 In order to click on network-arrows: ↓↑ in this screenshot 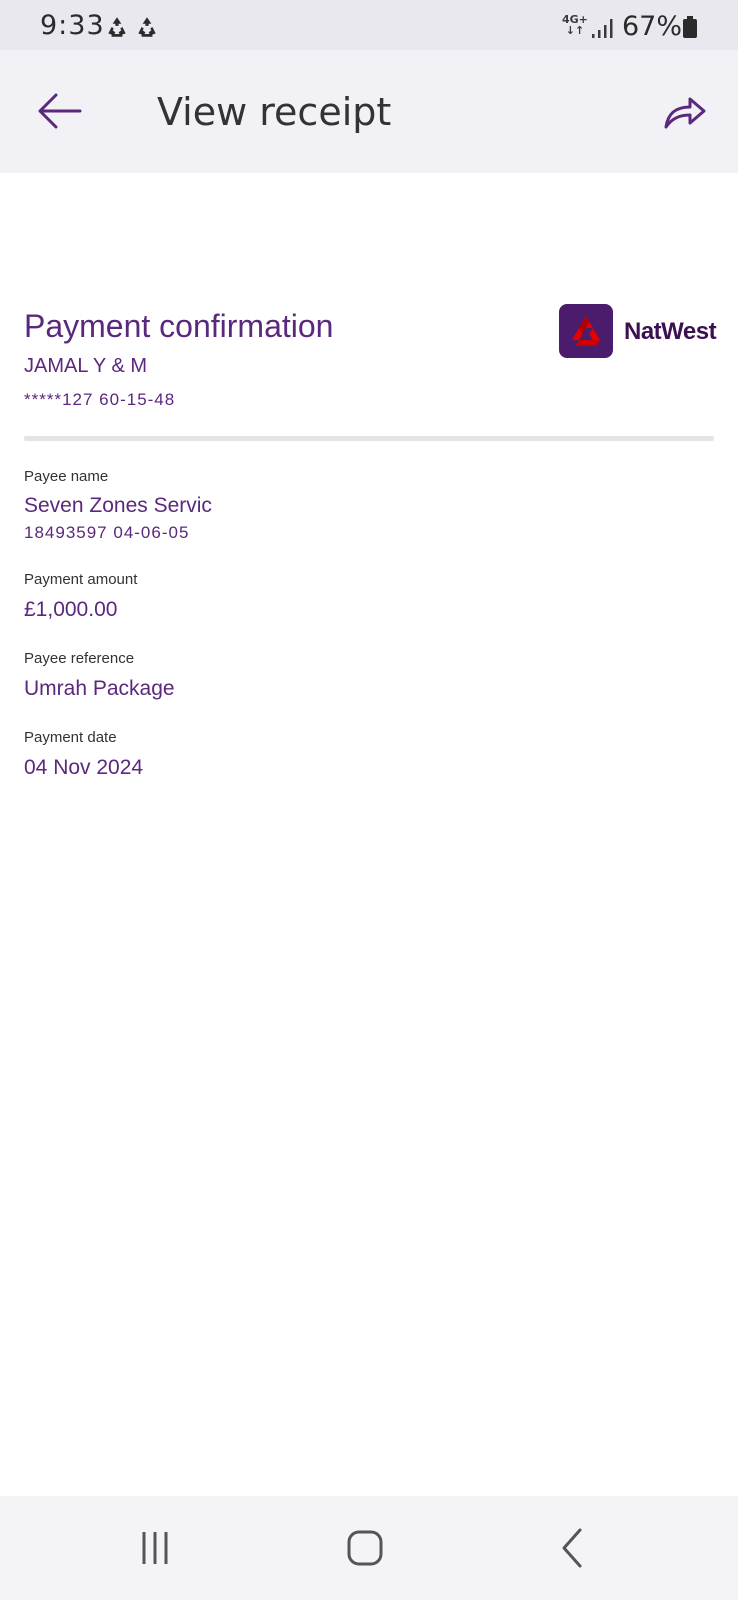, I will do `click(575, 30)`.